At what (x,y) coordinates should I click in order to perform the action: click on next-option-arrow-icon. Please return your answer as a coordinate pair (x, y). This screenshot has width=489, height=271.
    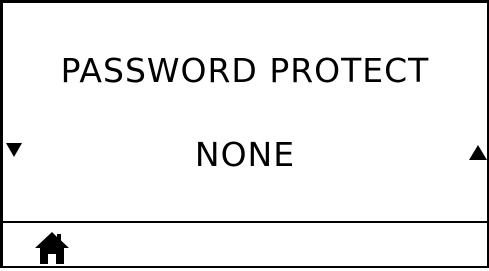
    Looking at the image, I should click on (478, 152).